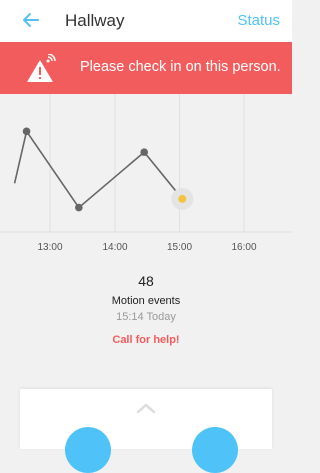 The height and width of the screenshot is (473, 320). What do you see at coordinates (146, 340) in the screenshot?
I see `call-for-help-link: Call for help!` at bounding box center [146, 340].